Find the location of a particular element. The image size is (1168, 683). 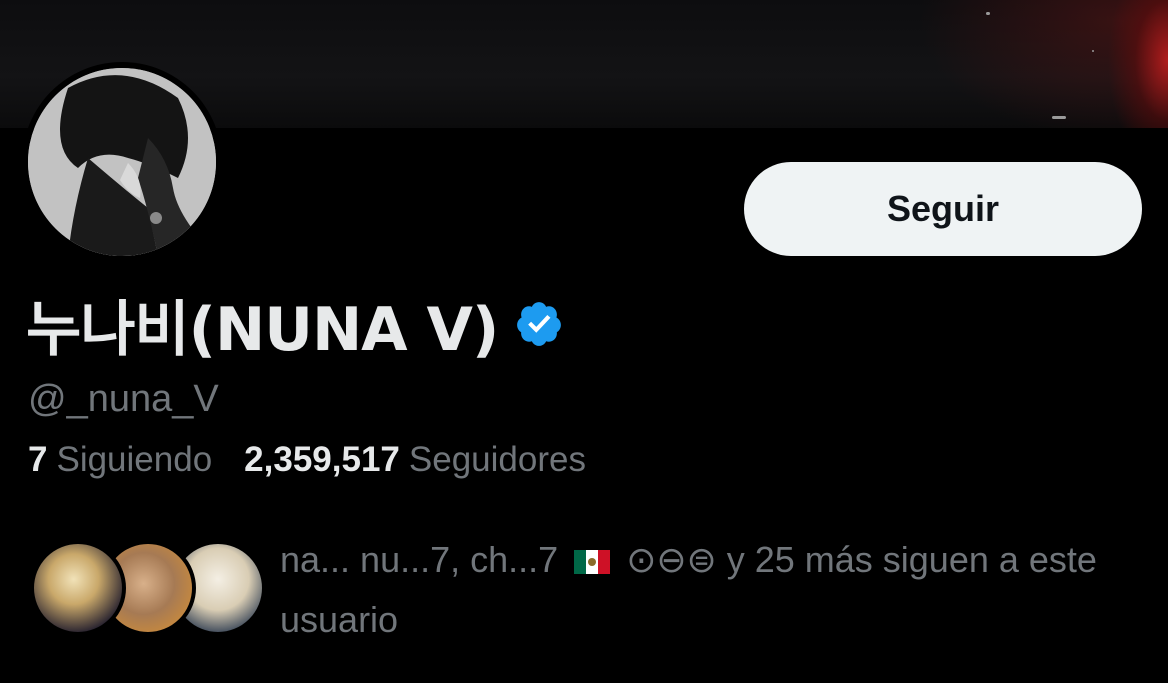

followers-count: 2,359,517 is located at coordinates (322, 459).